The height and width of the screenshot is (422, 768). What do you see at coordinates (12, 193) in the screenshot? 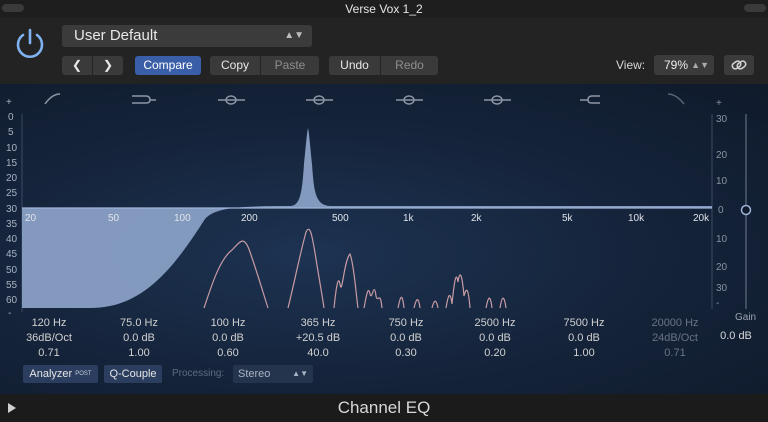
I see `db-label: 25` at bounding box center [12, 193].